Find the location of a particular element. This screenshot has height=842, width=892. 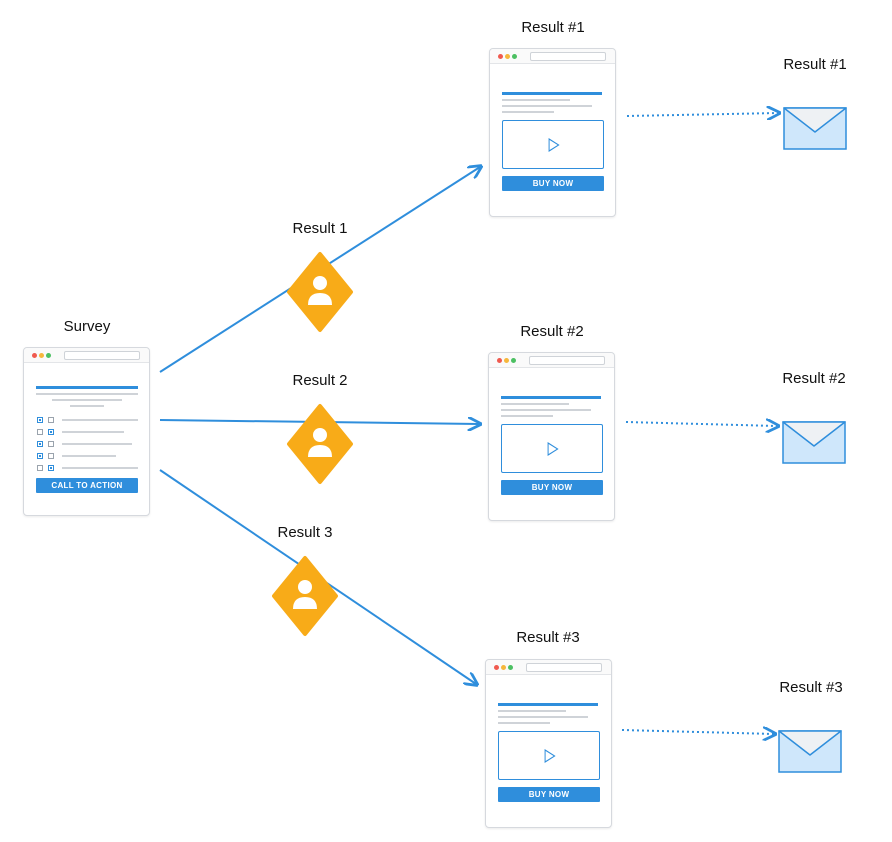

envelope-layer is located at coordinates (812, 440).